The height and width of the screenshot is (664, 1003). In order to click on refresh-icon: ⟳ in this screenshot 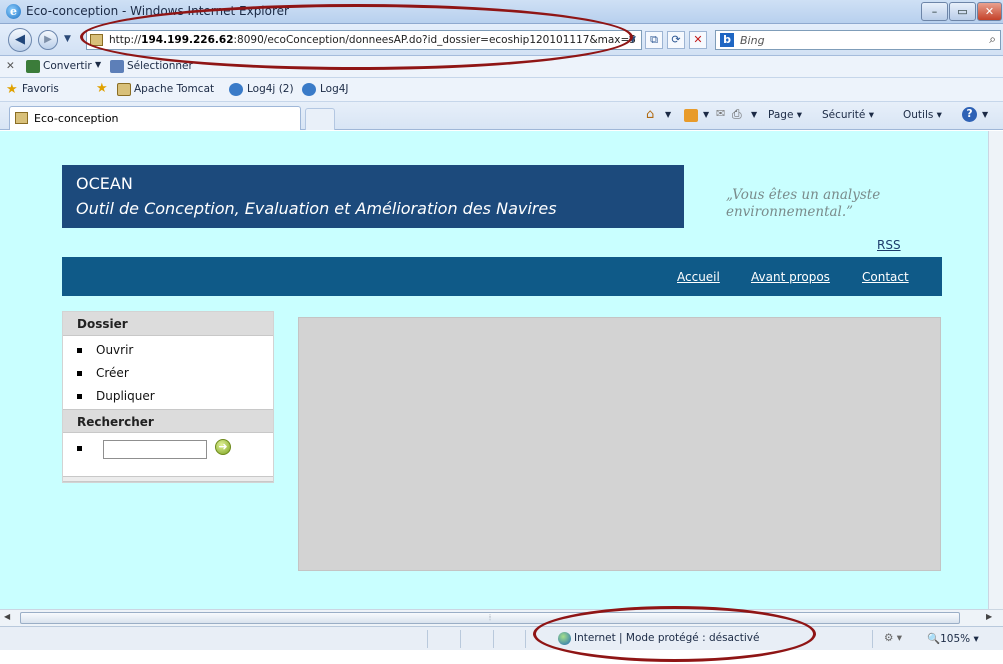, I will do `click(676, 40)`.